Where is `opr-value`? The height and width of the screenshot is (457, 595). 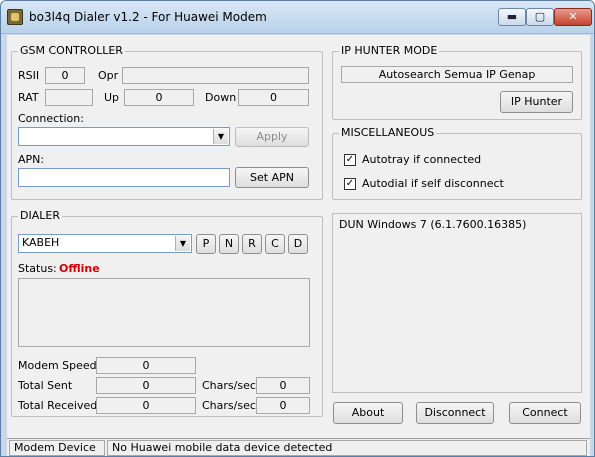
opr-value is located at coordinates (215, 75).